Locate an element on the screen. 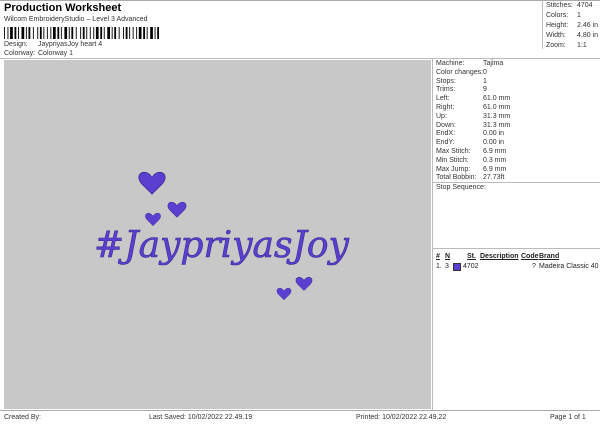  stat-label: Colors: is located at coordinates (557, 15).